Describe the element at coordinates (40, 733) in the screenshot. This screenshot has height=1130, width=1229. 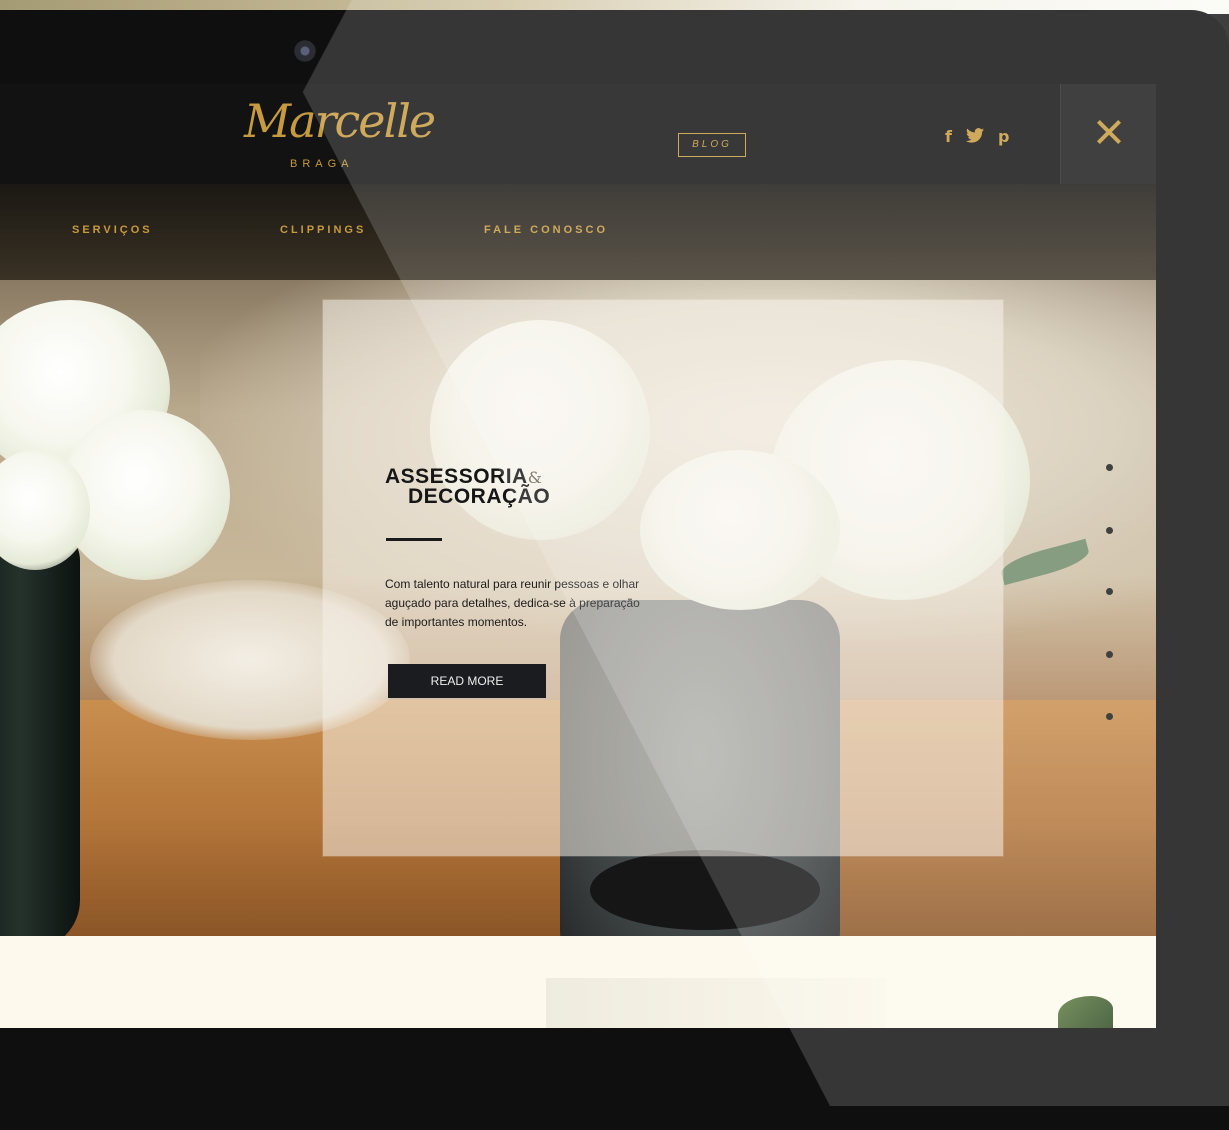
I see `dark-vase-left` at that location.